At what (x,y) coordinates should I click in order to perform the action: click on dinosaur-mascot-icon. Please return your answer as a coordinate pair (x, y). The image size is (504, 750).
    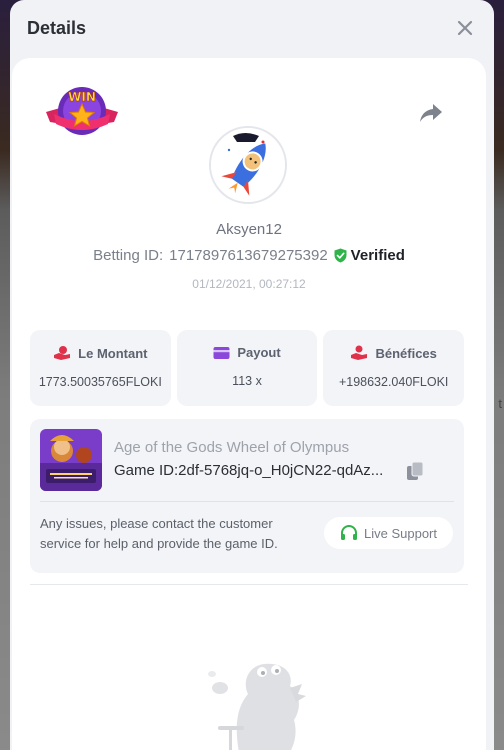
    Looking at the image, I should click on (257, 706).